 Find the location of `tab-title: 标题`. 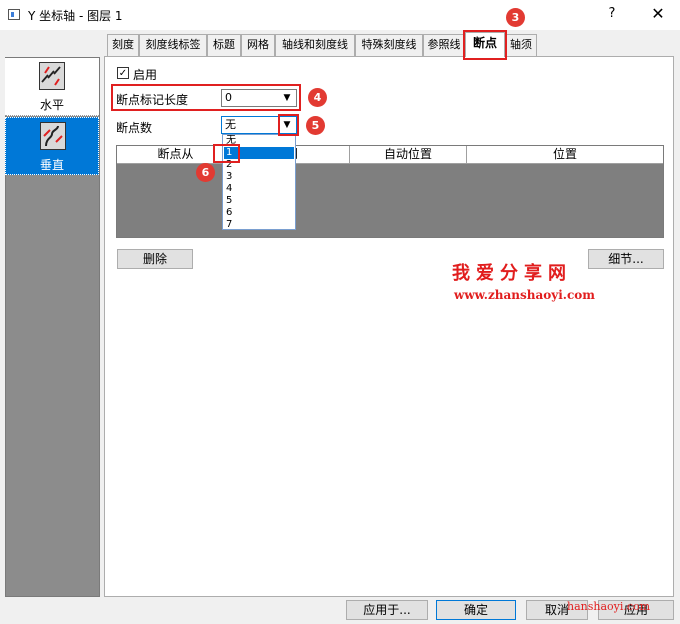

tab-title: 标题 is located at coordinates (224, 45).